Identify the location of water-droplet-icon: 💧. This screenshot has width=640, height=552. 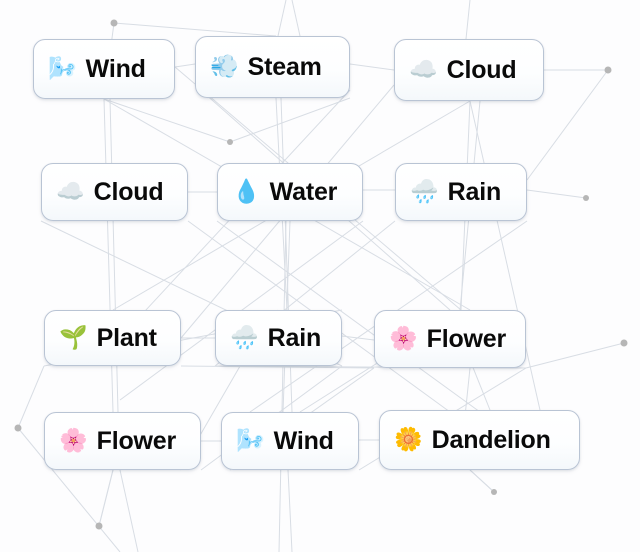
(246, 191).